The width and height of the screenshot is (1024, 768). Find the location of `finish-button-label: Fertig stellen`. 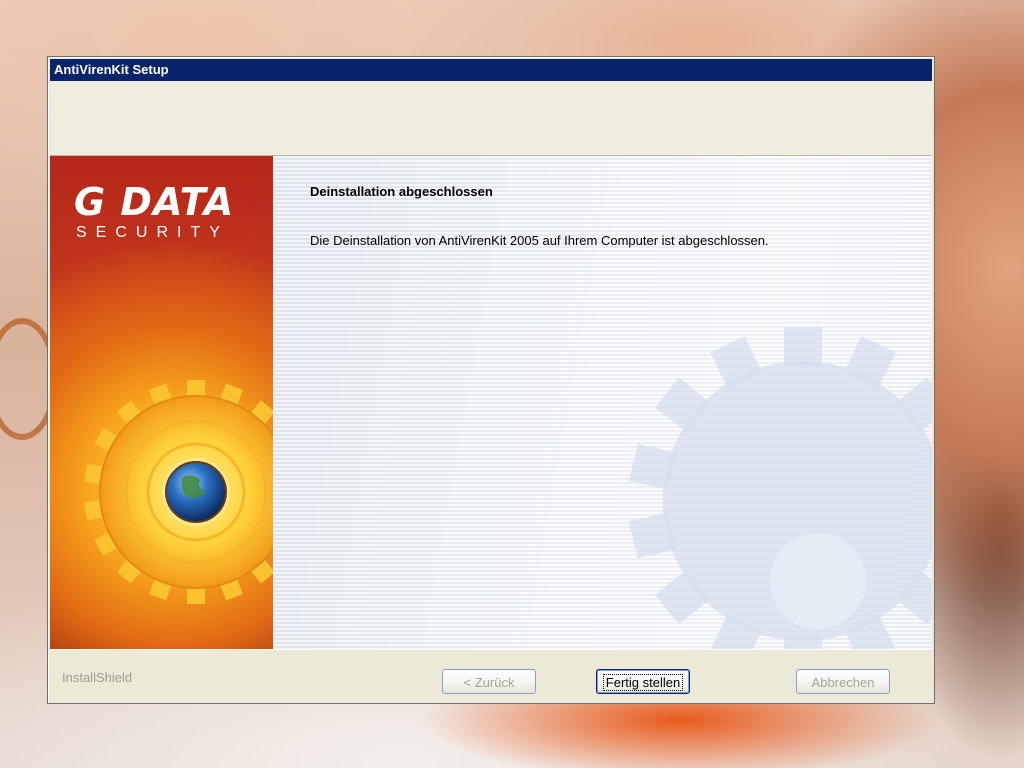

finish-button-label: Fertig stellen is located at coordinates (643, 682).